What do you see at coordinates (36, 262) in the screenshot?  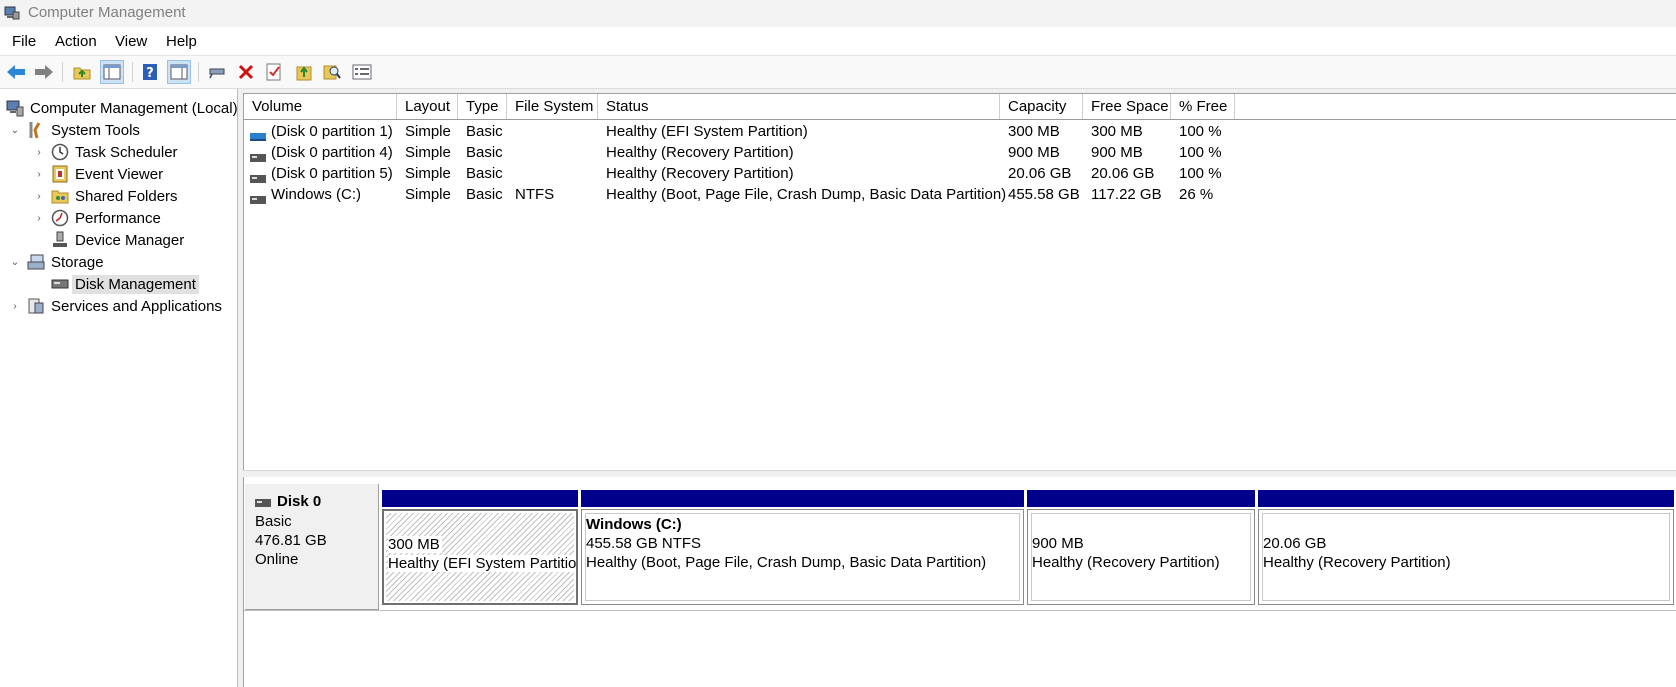 I see `storage-icon` at bounding box center [36, 262].